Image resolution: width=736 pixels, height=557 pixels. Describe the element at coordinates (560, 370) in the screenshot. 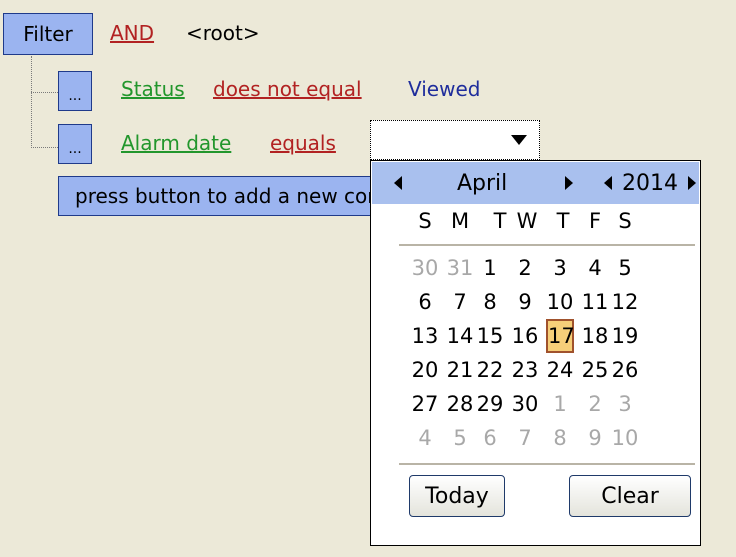

I see `day-cell: 24` at that location.